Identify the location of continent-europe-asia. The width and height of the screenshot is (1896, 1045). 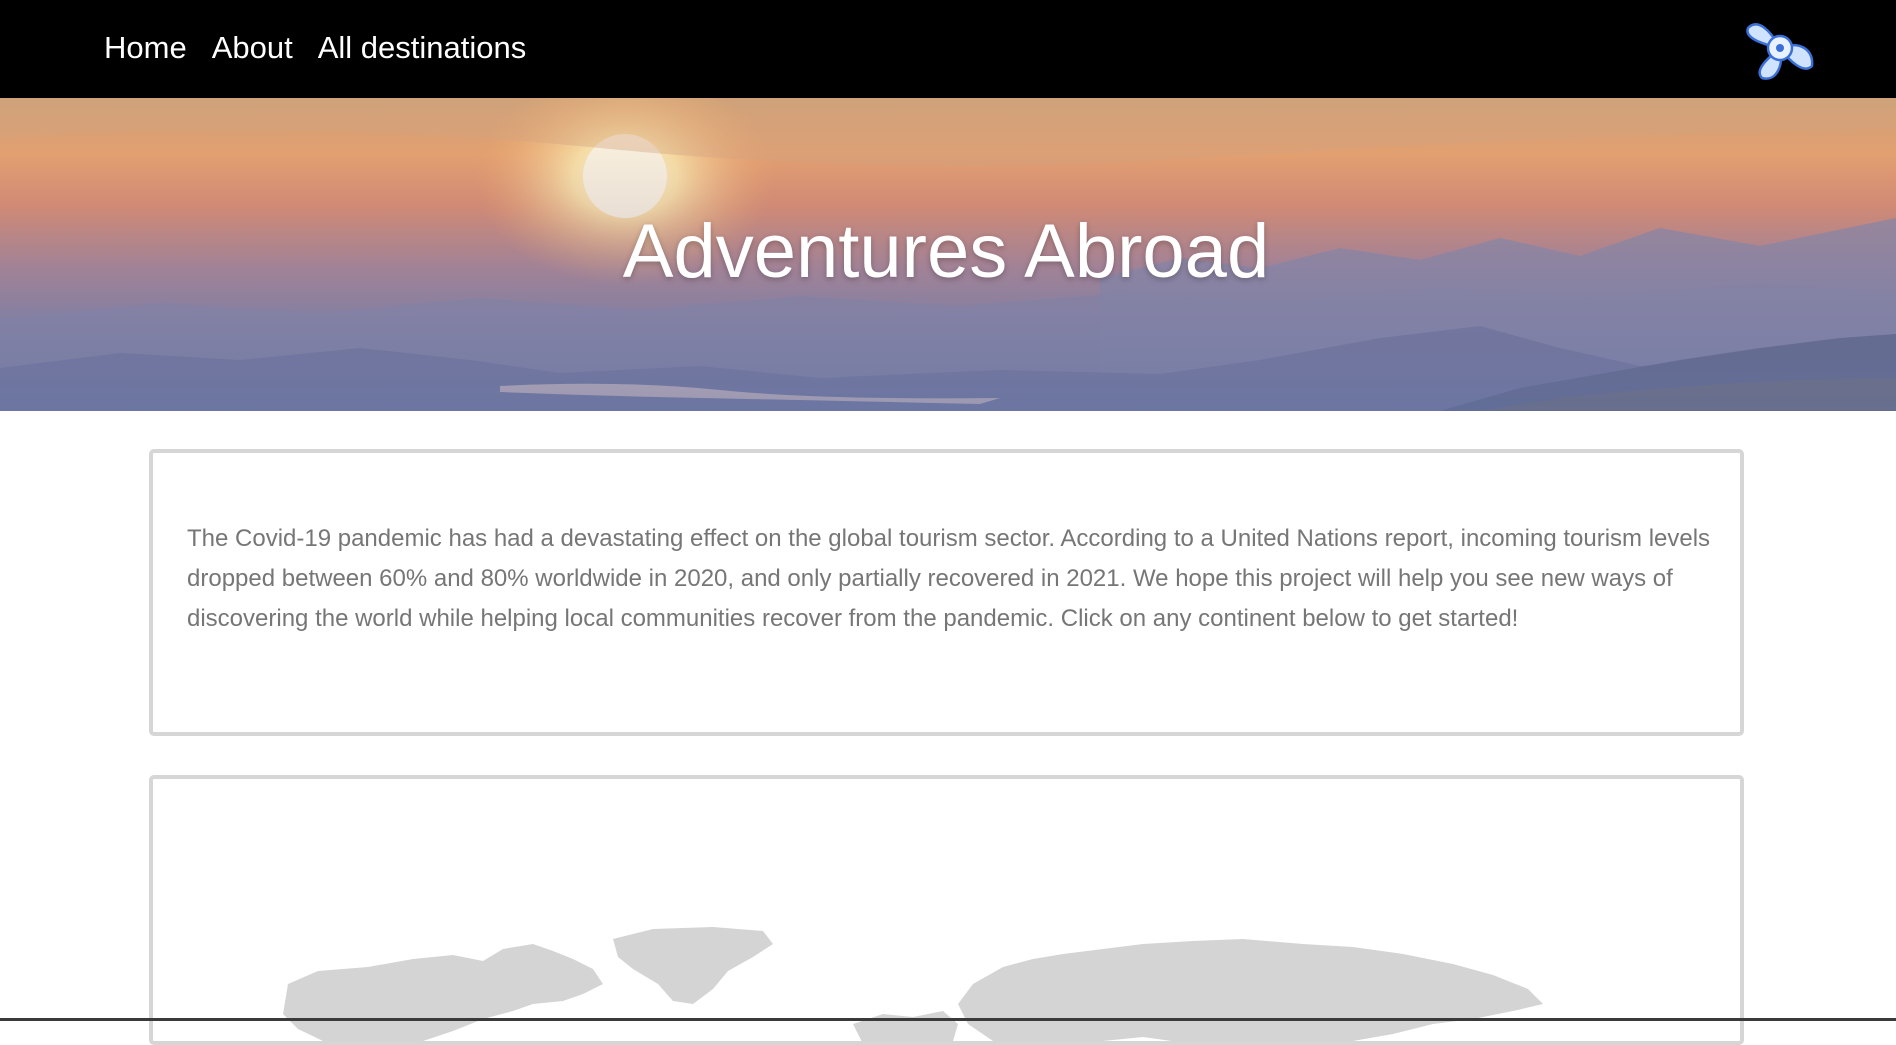
(1250, 992).